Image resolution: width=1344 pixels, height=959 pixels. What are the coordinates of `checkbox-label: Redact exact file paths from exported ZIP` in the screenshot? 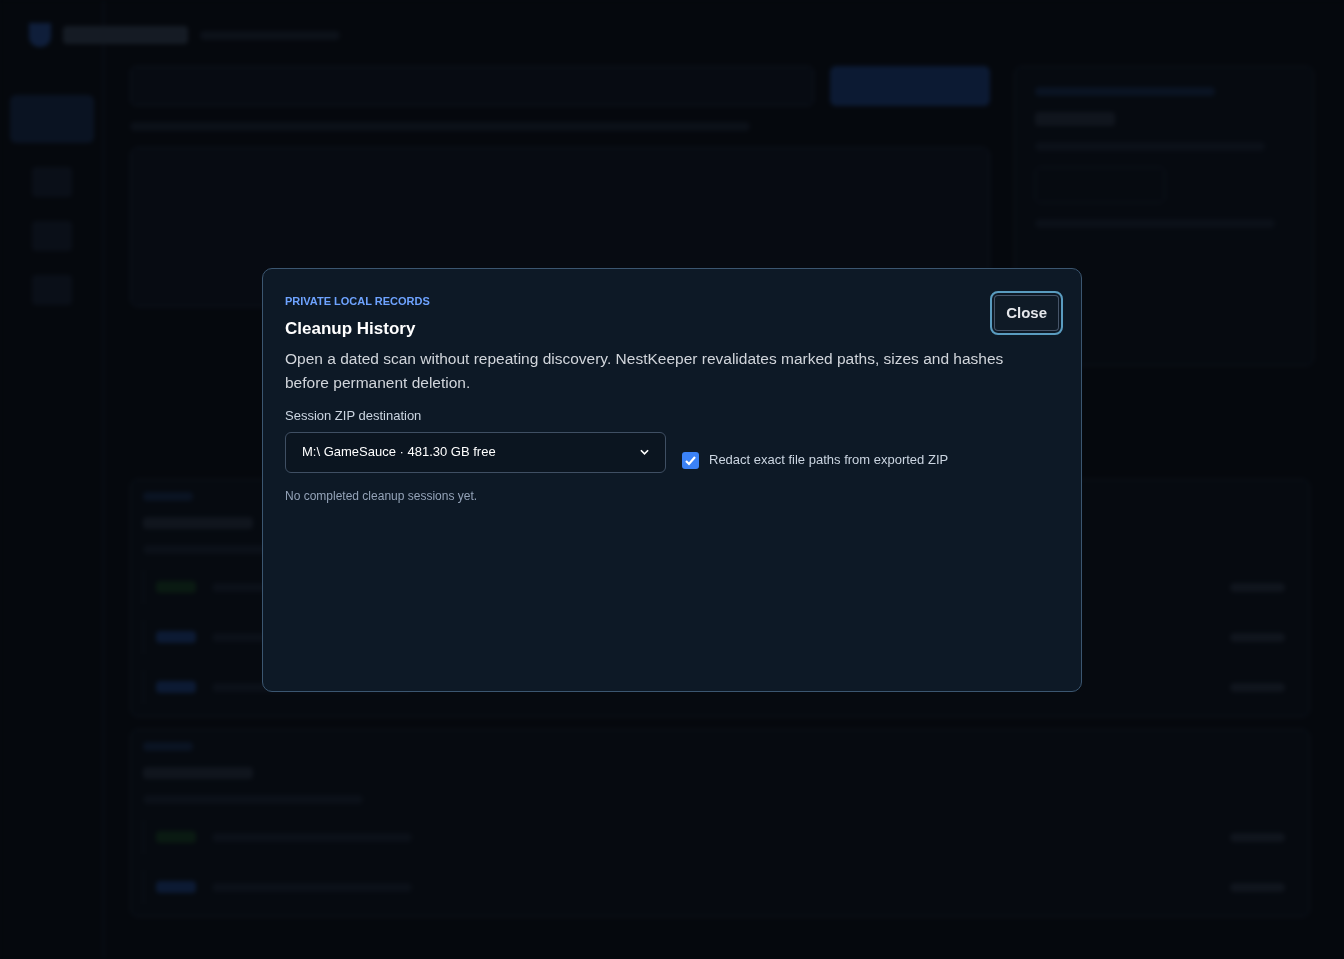 It's located at (829, 460).